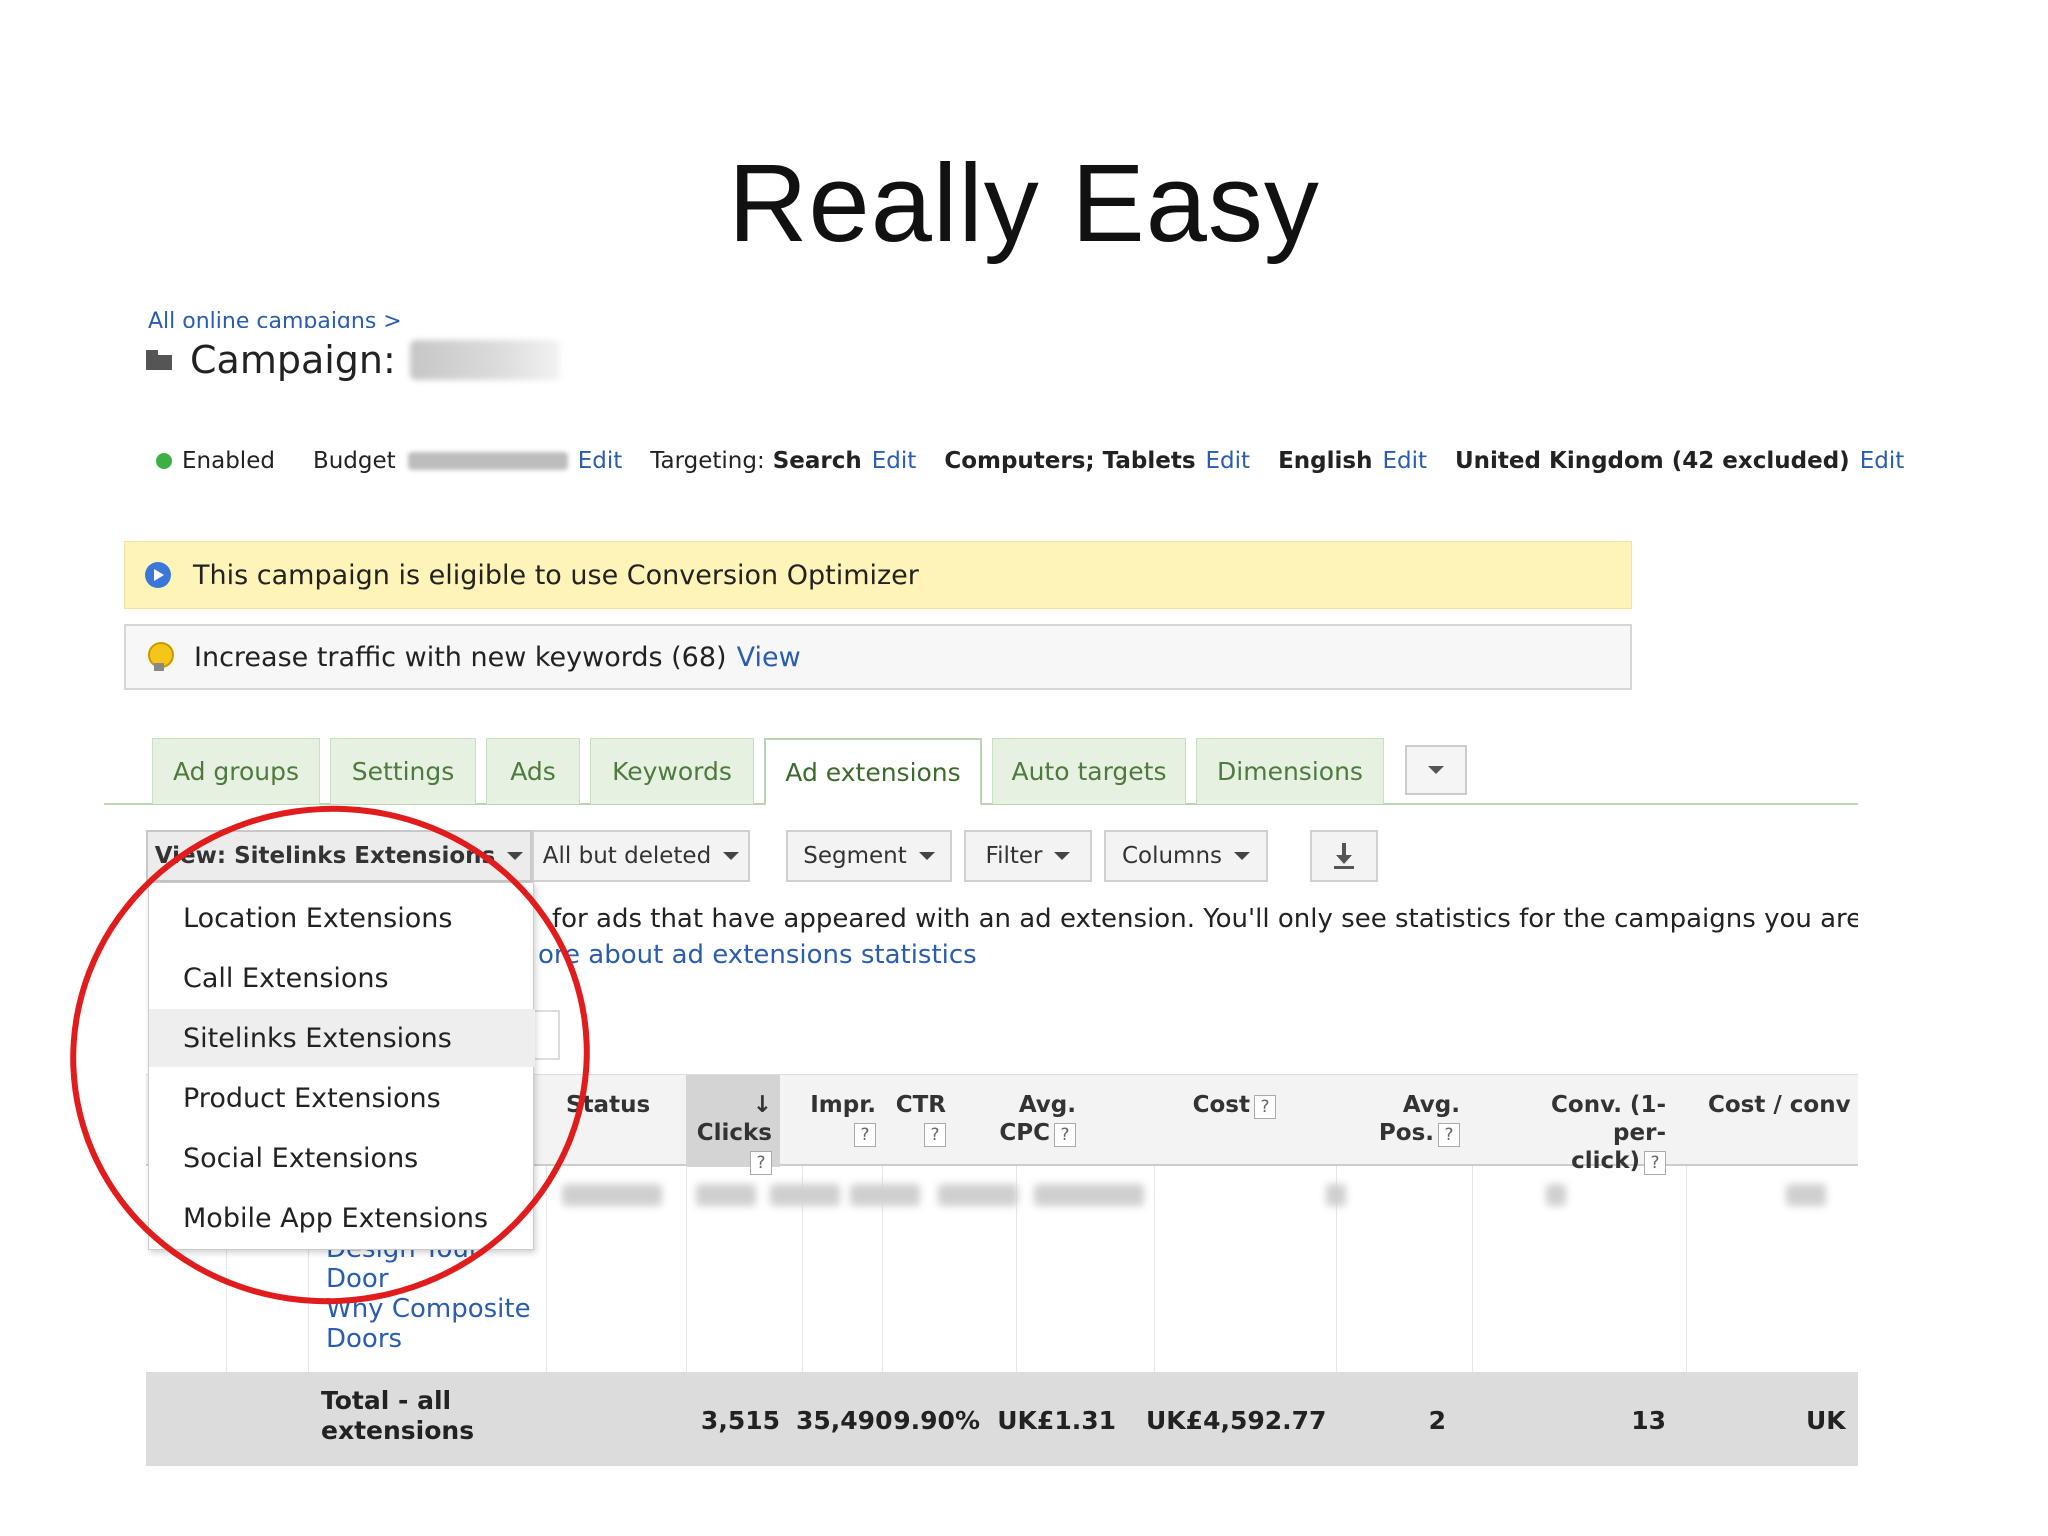  I want to click on sitelink-text: Doors, so click(428, 1339).